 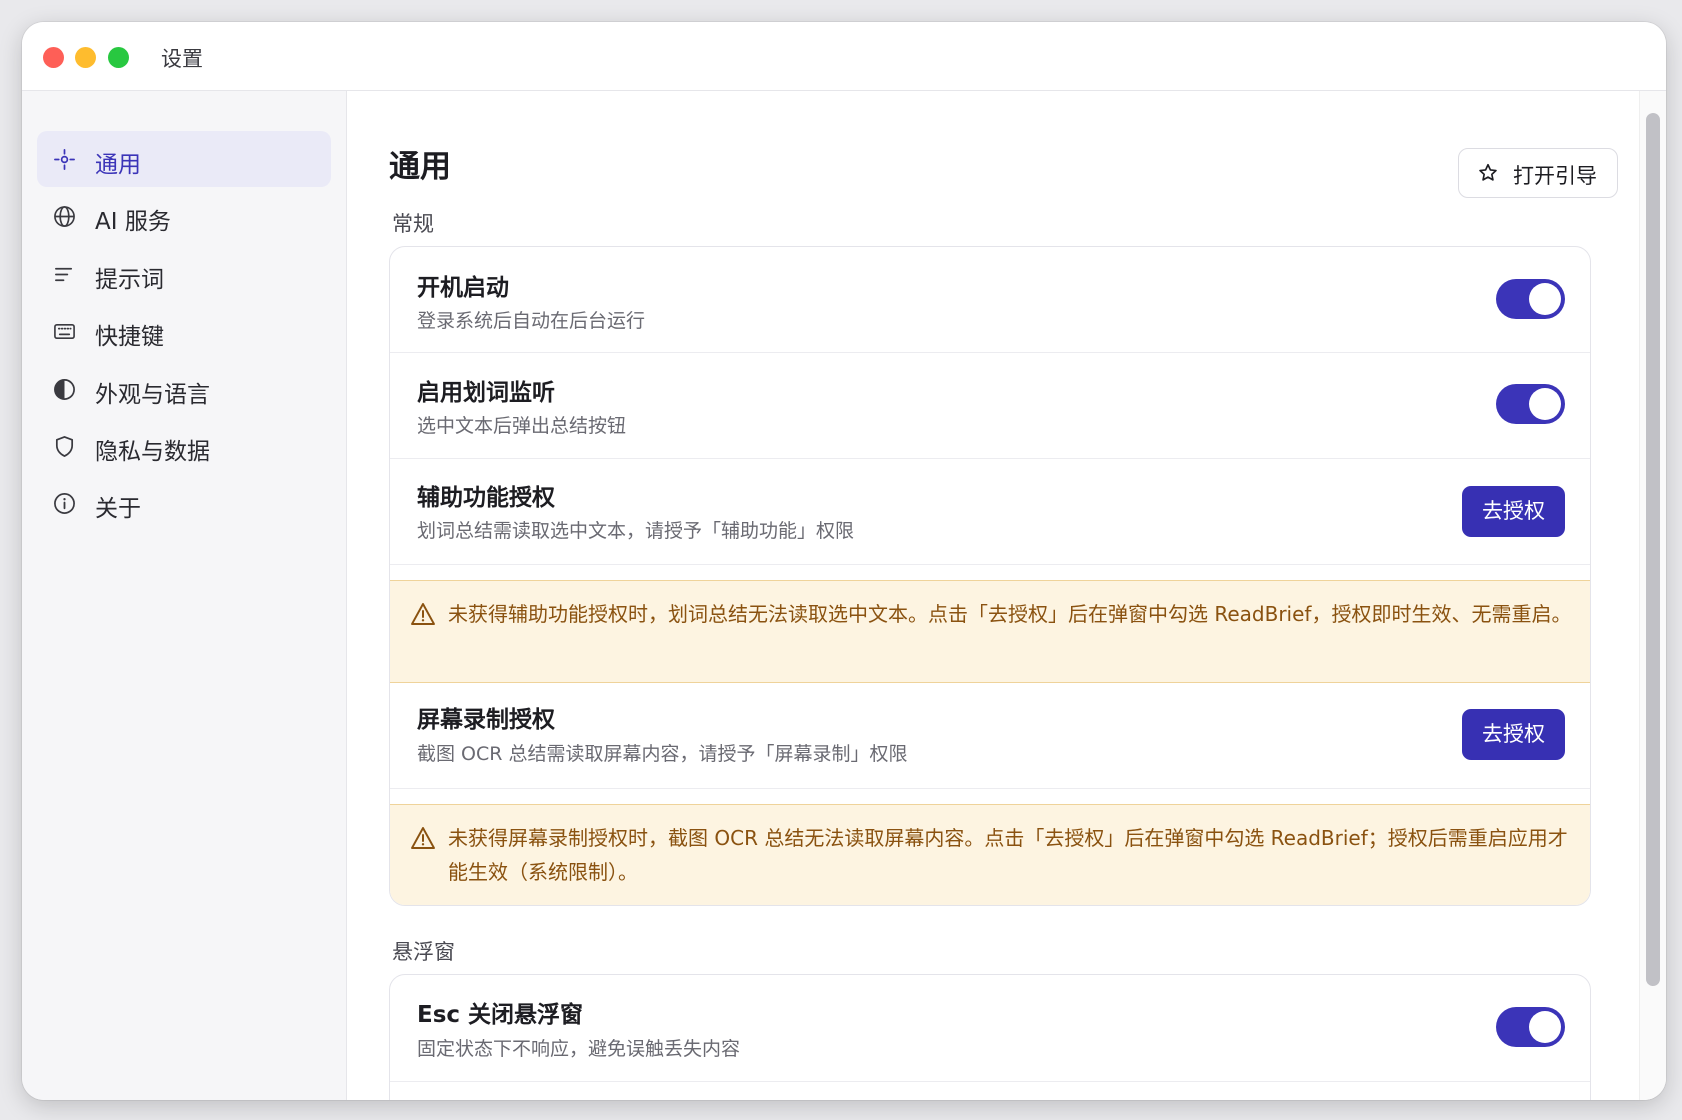 What do you see at coordinates (1513, 511) in the screenshot?
I see `accessibility-authorize-button: 去授权` at bounding box center [1513, 511].